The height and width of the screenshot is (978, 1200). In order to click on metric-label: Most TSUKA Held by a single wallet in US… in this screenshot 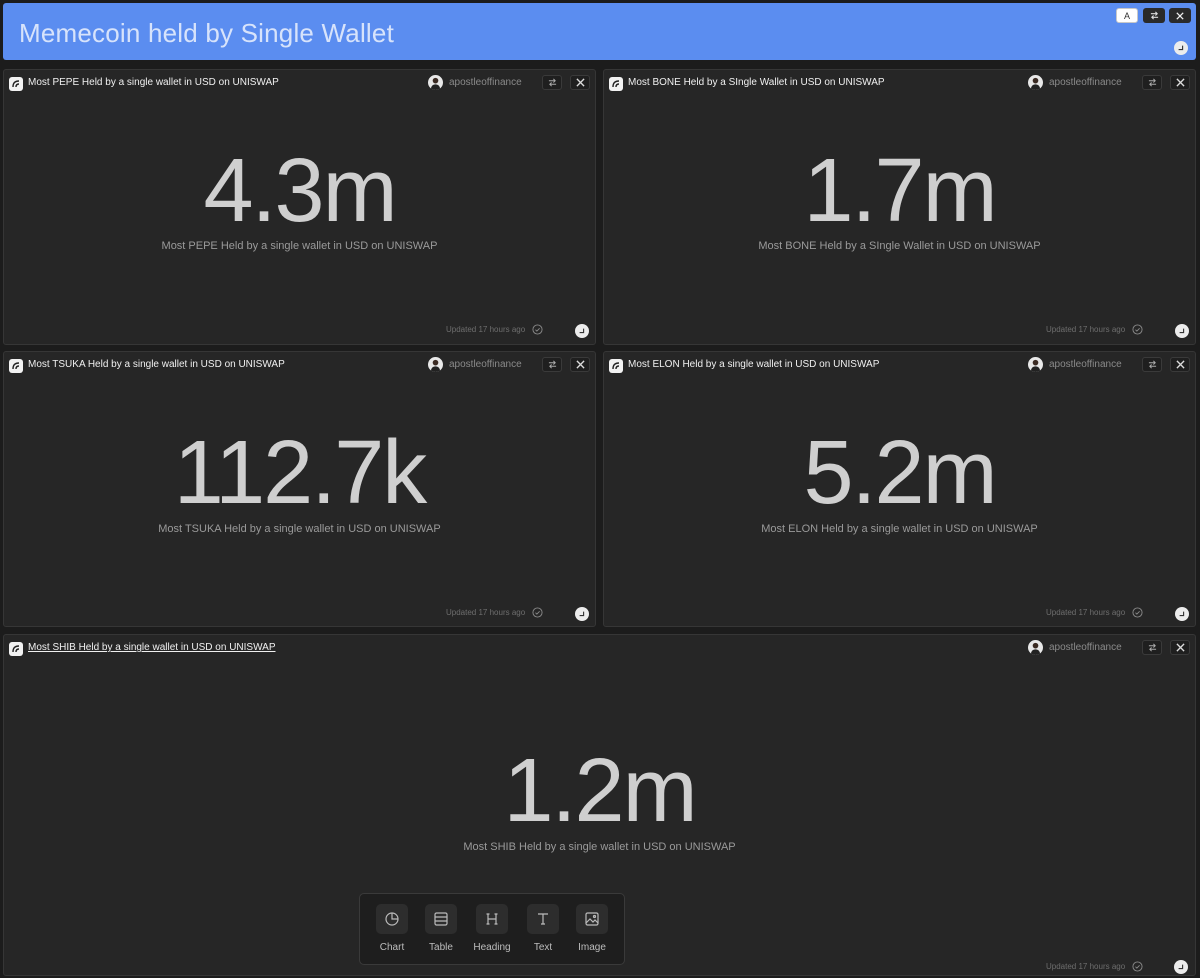, I will do `click(299, 529)`.